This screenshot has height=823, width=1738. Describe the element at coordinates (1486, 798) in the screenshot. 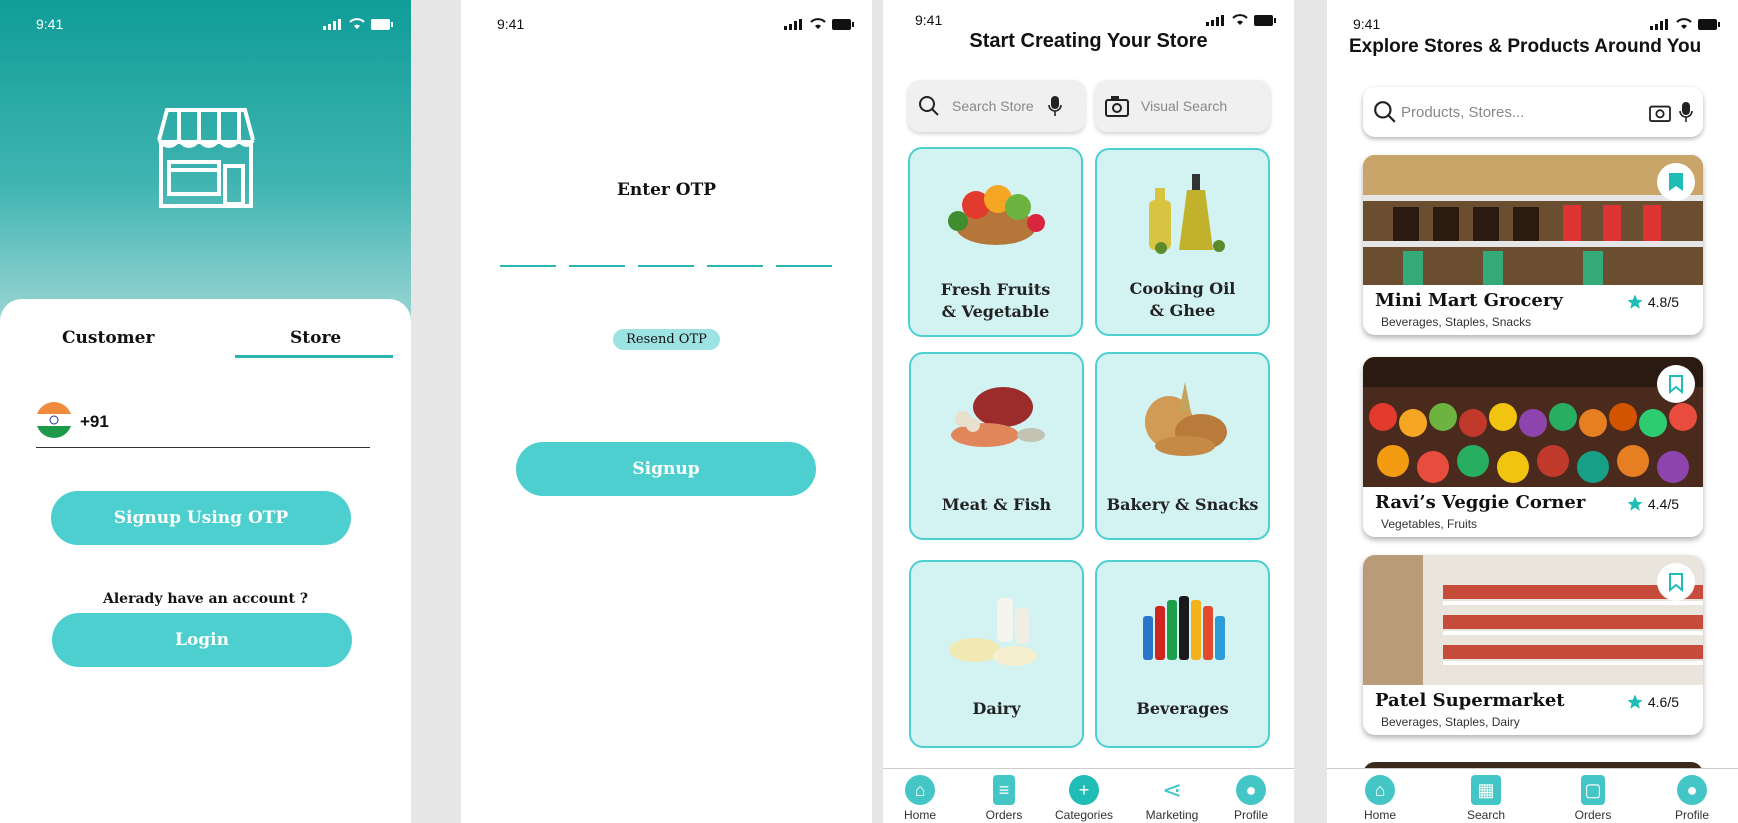

I see `nav-search: ▦ Search` at that location.